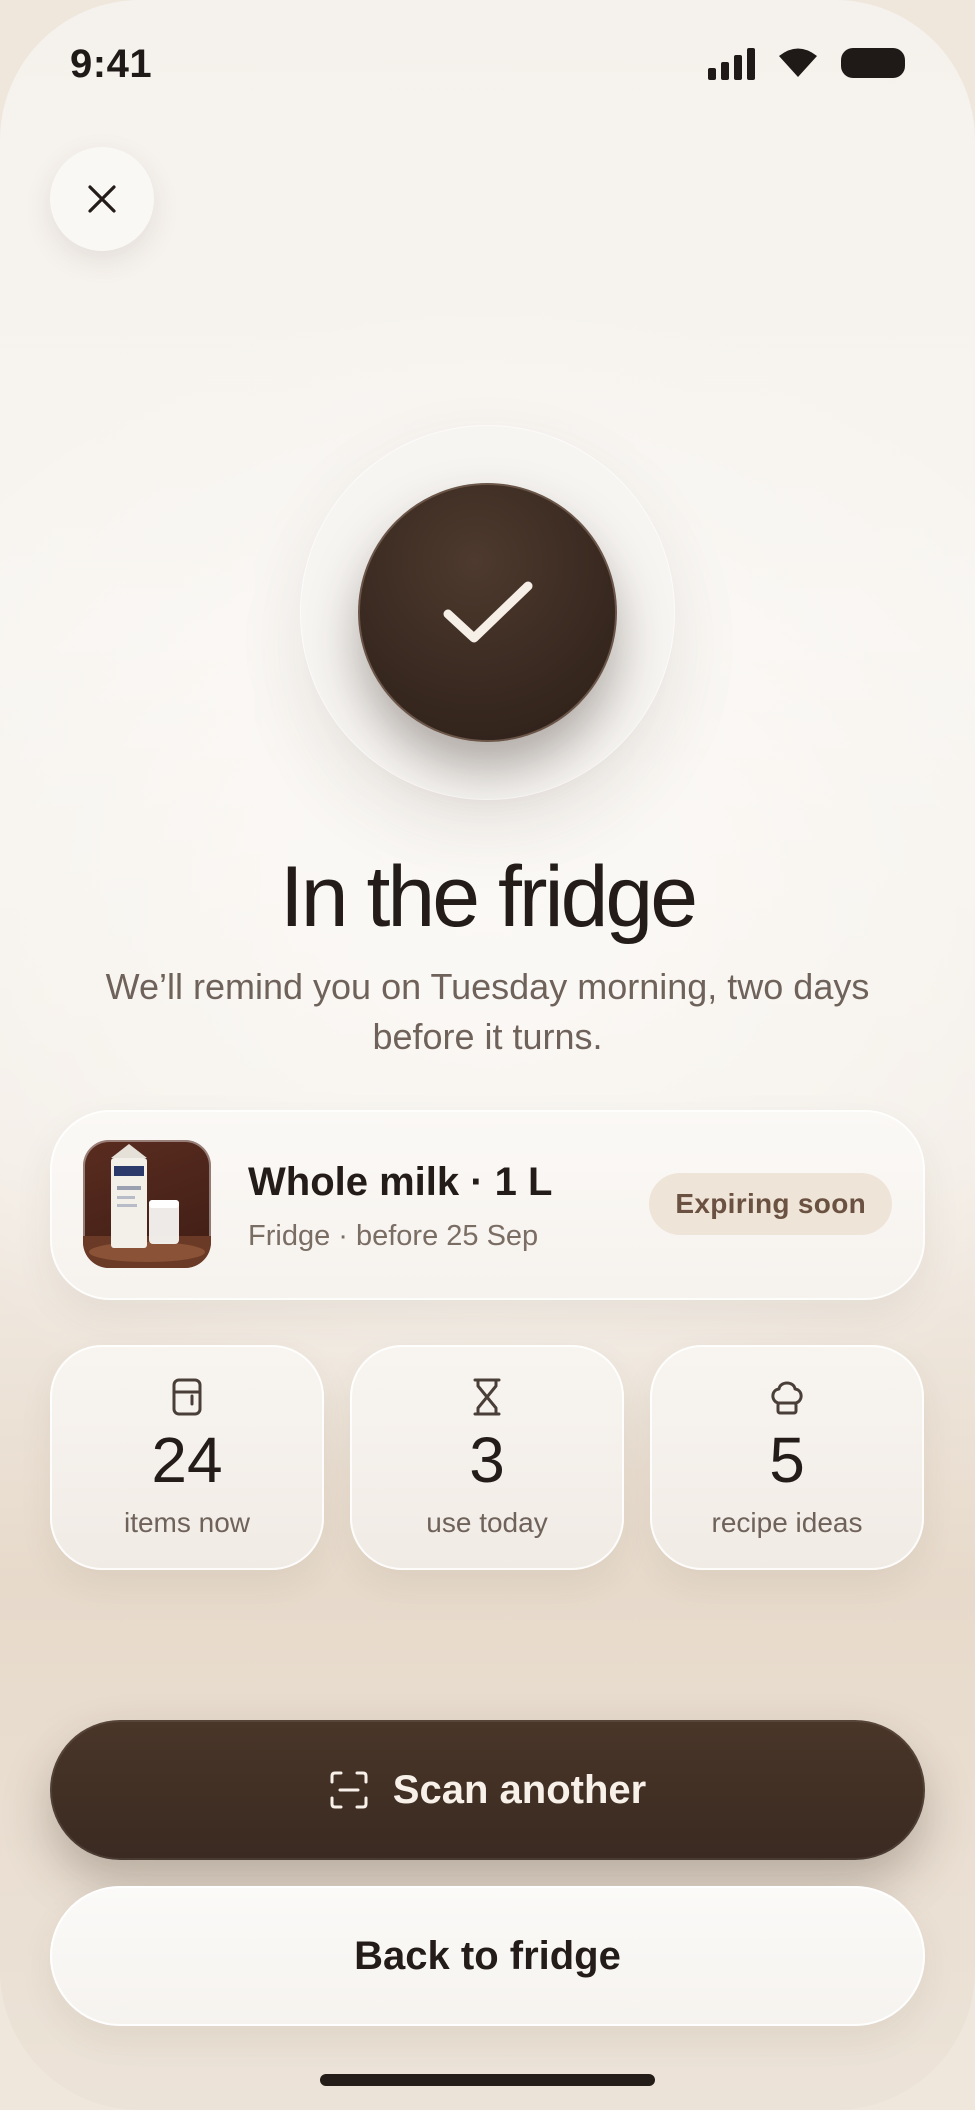 Image resolution: width=975 pixels, height=2110 pixels. I want to click on stat-value: 24, so click(187, 1460).